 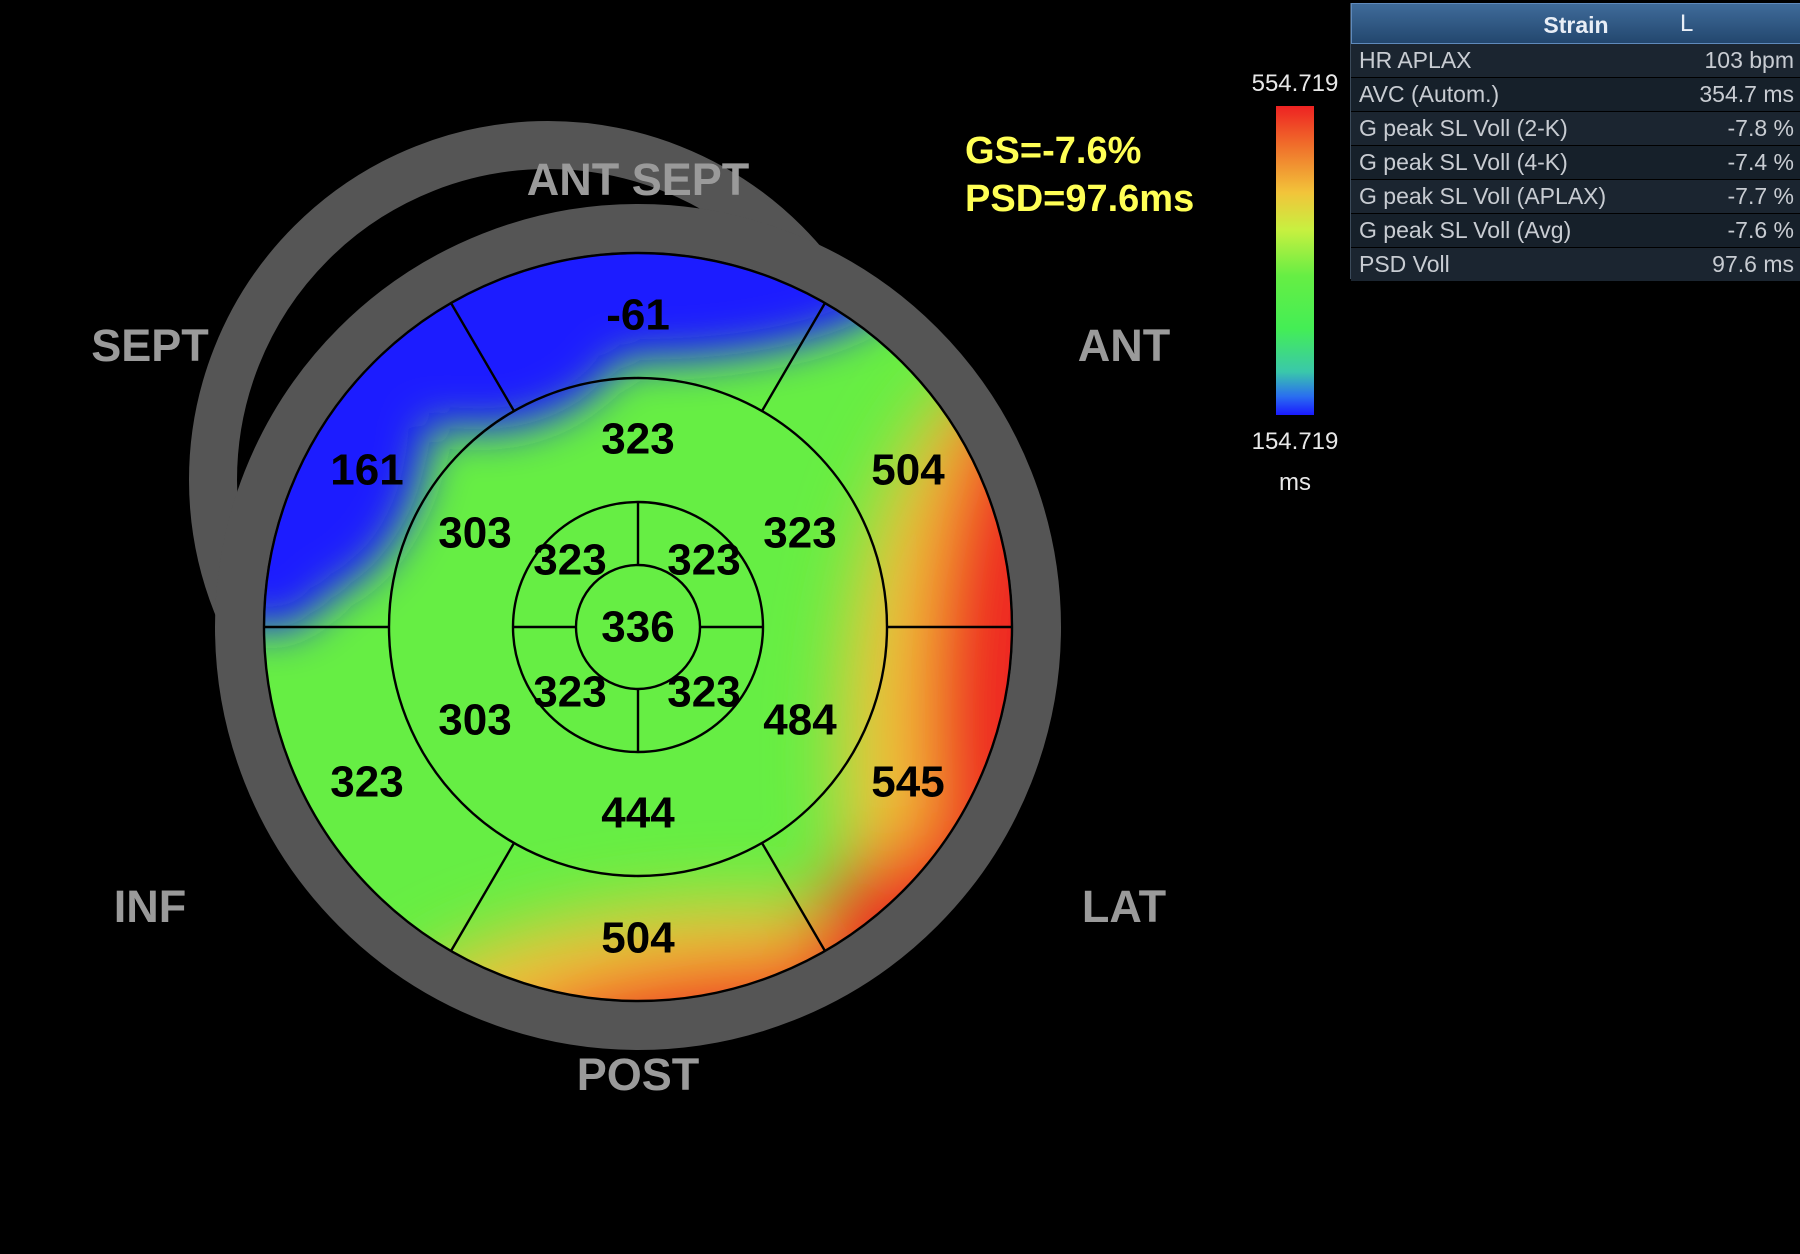 I want to click on row-value: 354.7 ms, so click(x=1746, y=94).